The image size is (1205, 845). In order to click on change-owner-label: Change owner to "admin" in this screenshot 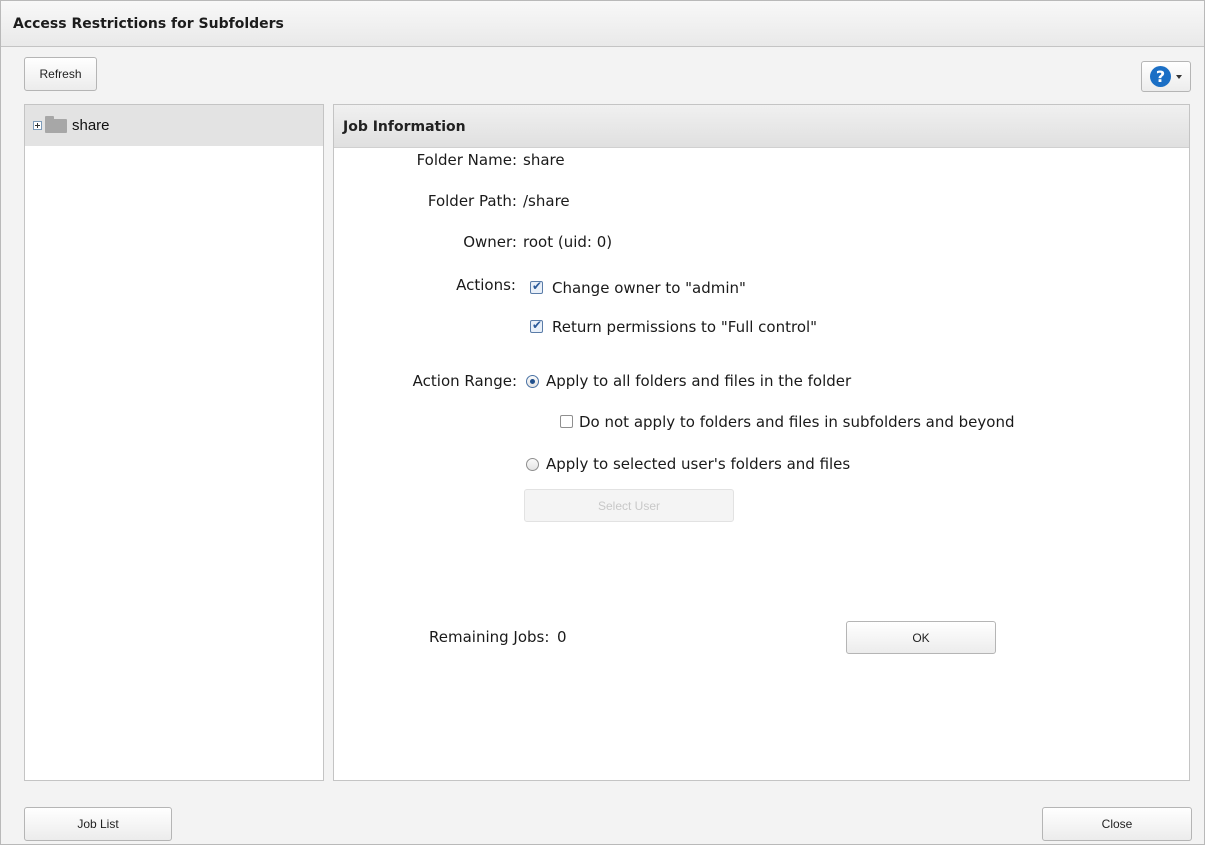, I will do `click(649, 288)`.